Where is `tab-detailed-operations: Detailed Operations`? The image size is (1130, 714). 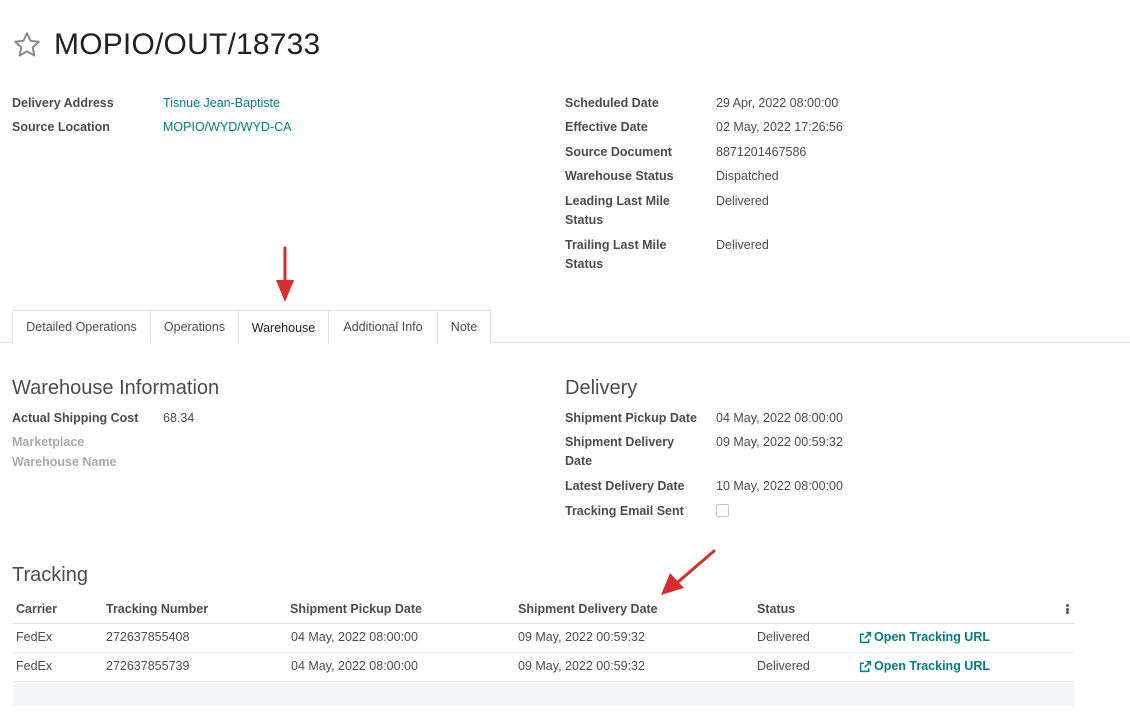
tab-detailed-operations: Detailed Operations is located at coordinates (81, 326).